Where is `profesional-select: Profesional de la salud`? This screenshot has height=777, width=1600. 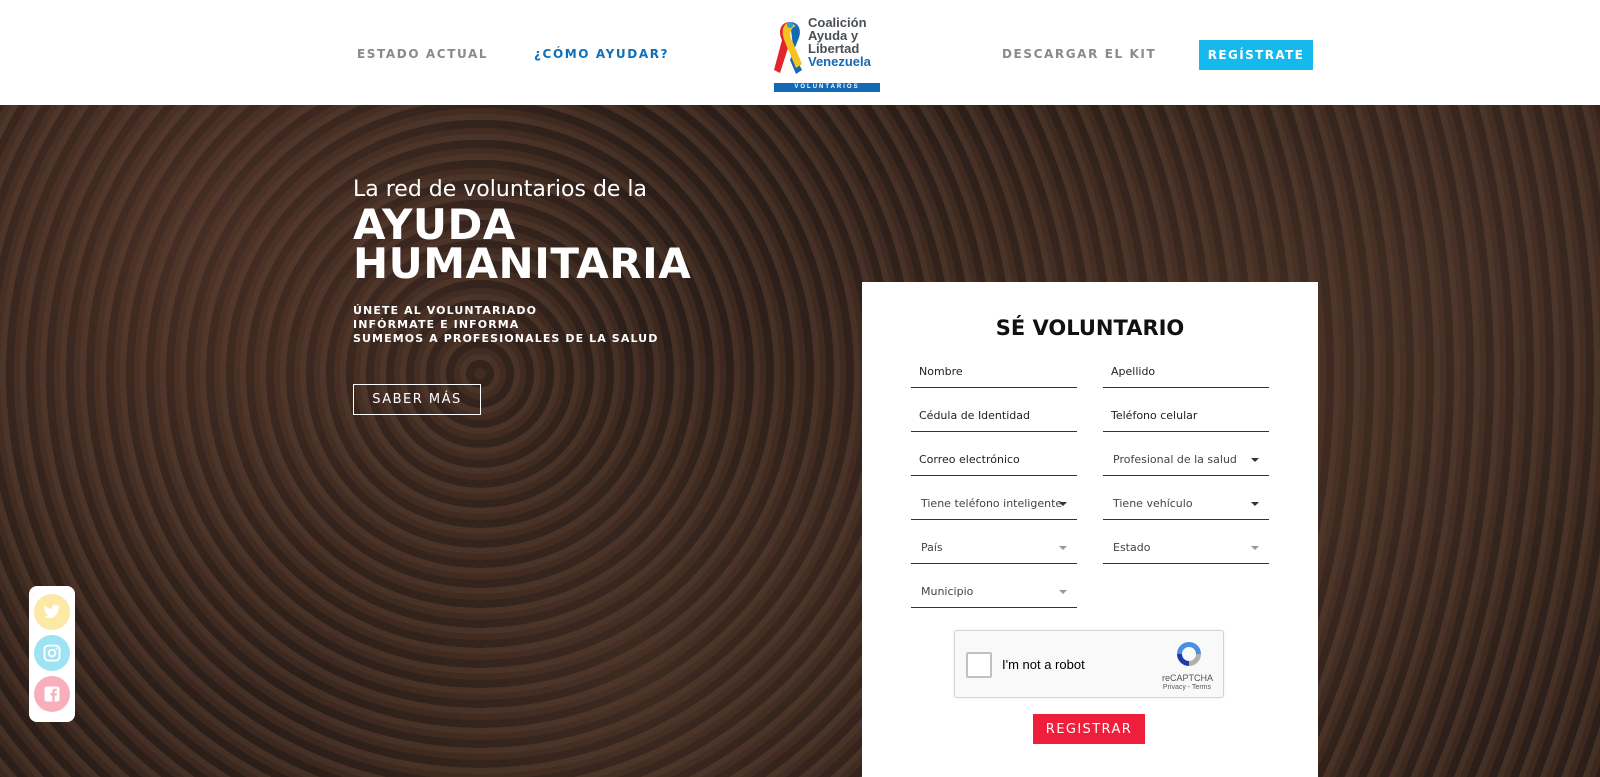
profesional-select: Profesional de la salud is located at coordinates (1186, 460).